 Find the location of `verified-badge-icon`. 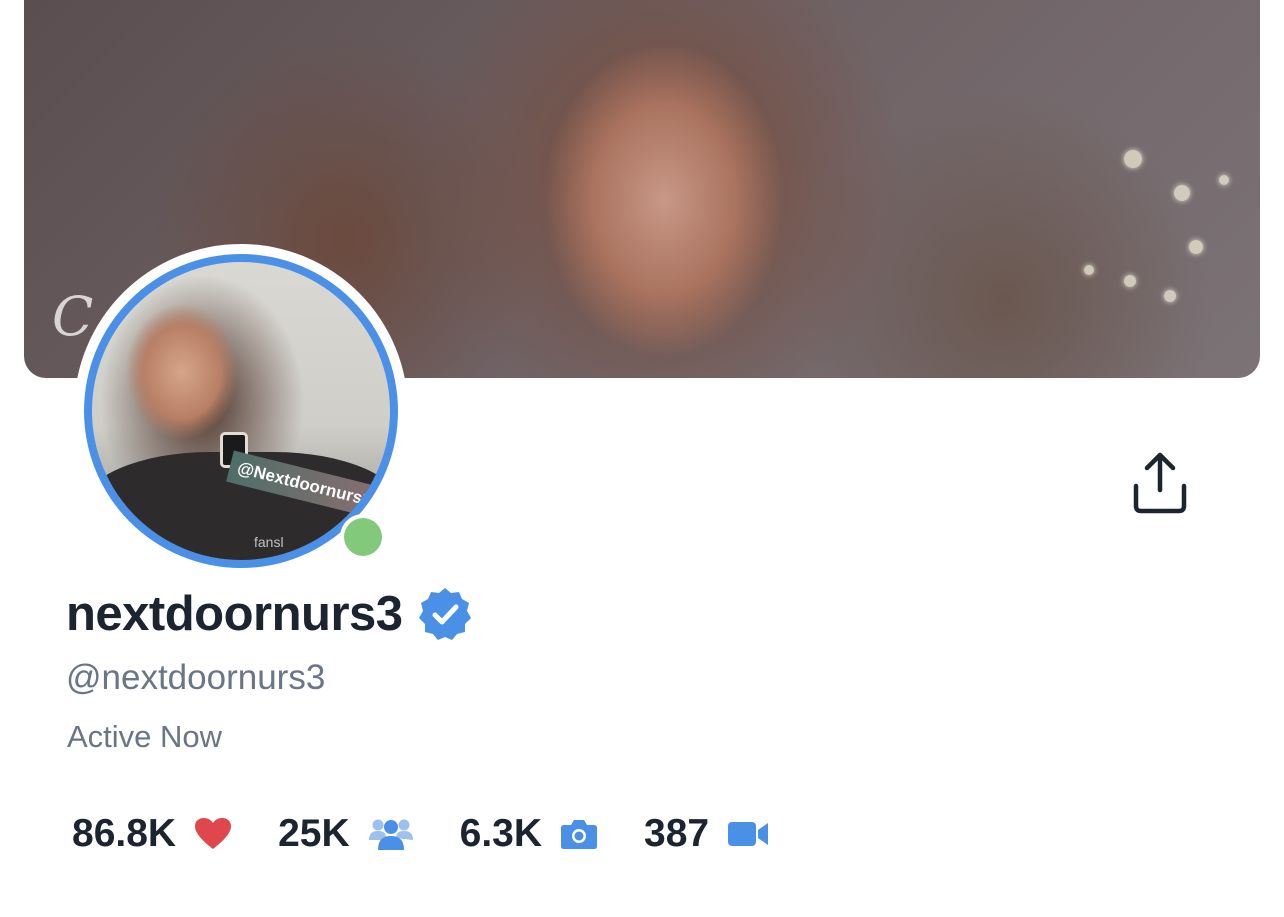

verified-badge-icon is located at coordinates (444, 614).